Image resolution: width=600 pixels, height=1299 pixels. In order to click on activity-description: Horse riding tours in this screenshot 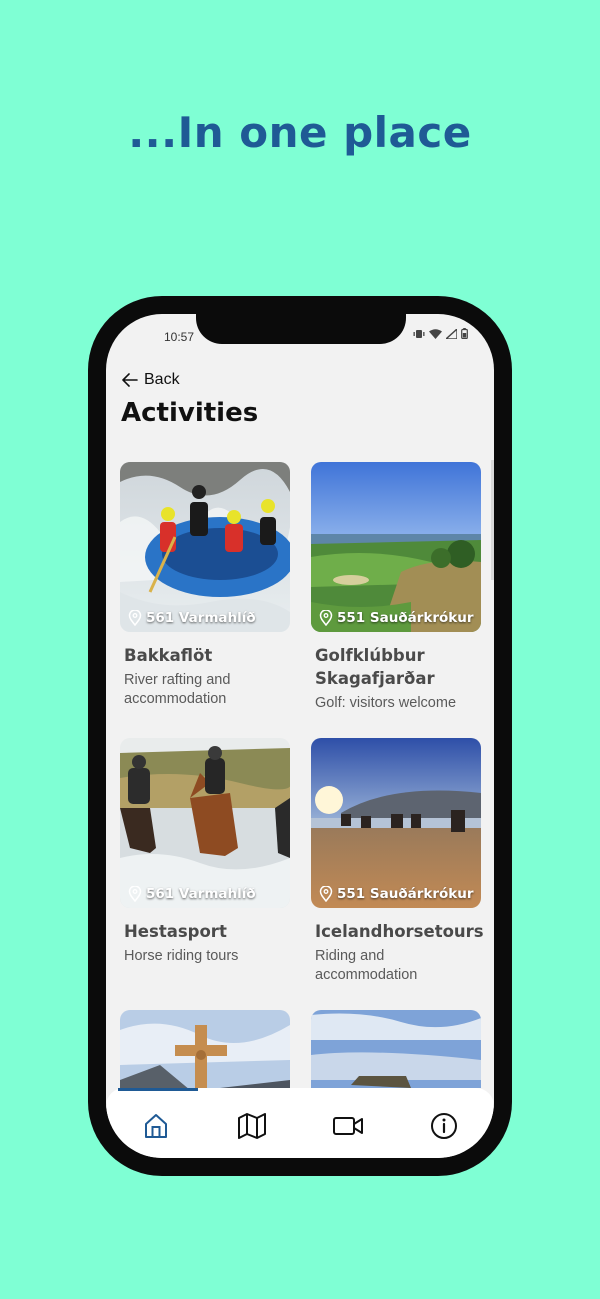, I will do `click(181, 956)`.